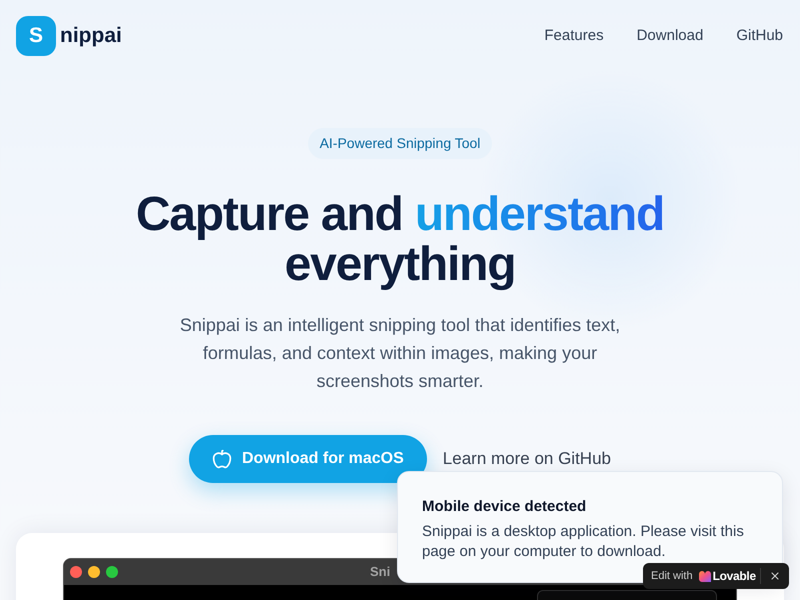  I want to click on heart-icon, so click(704, 576).